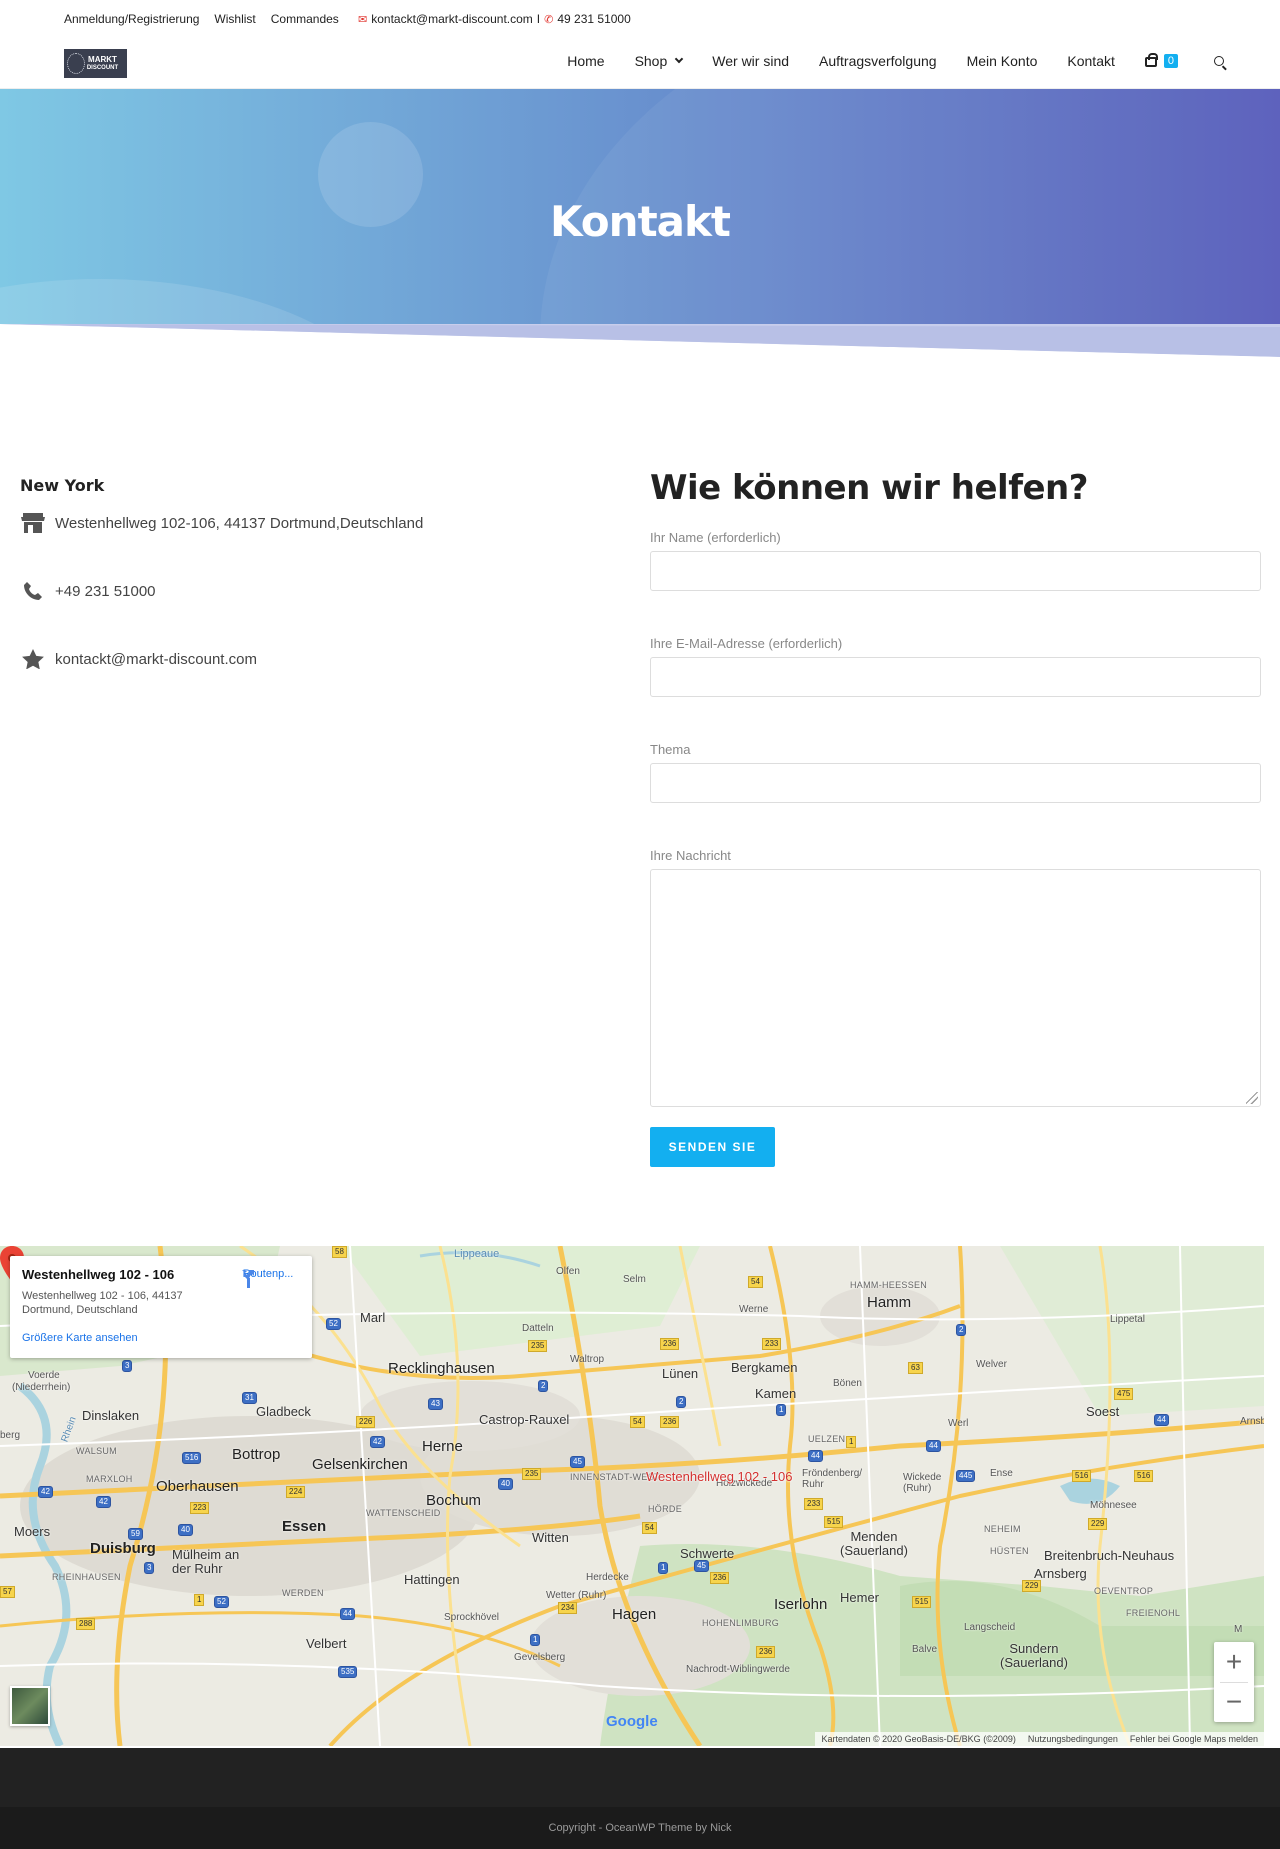 This screenshot has height=1849, width=1280. I want to click on map-label: Herne, so click(442, 1446).